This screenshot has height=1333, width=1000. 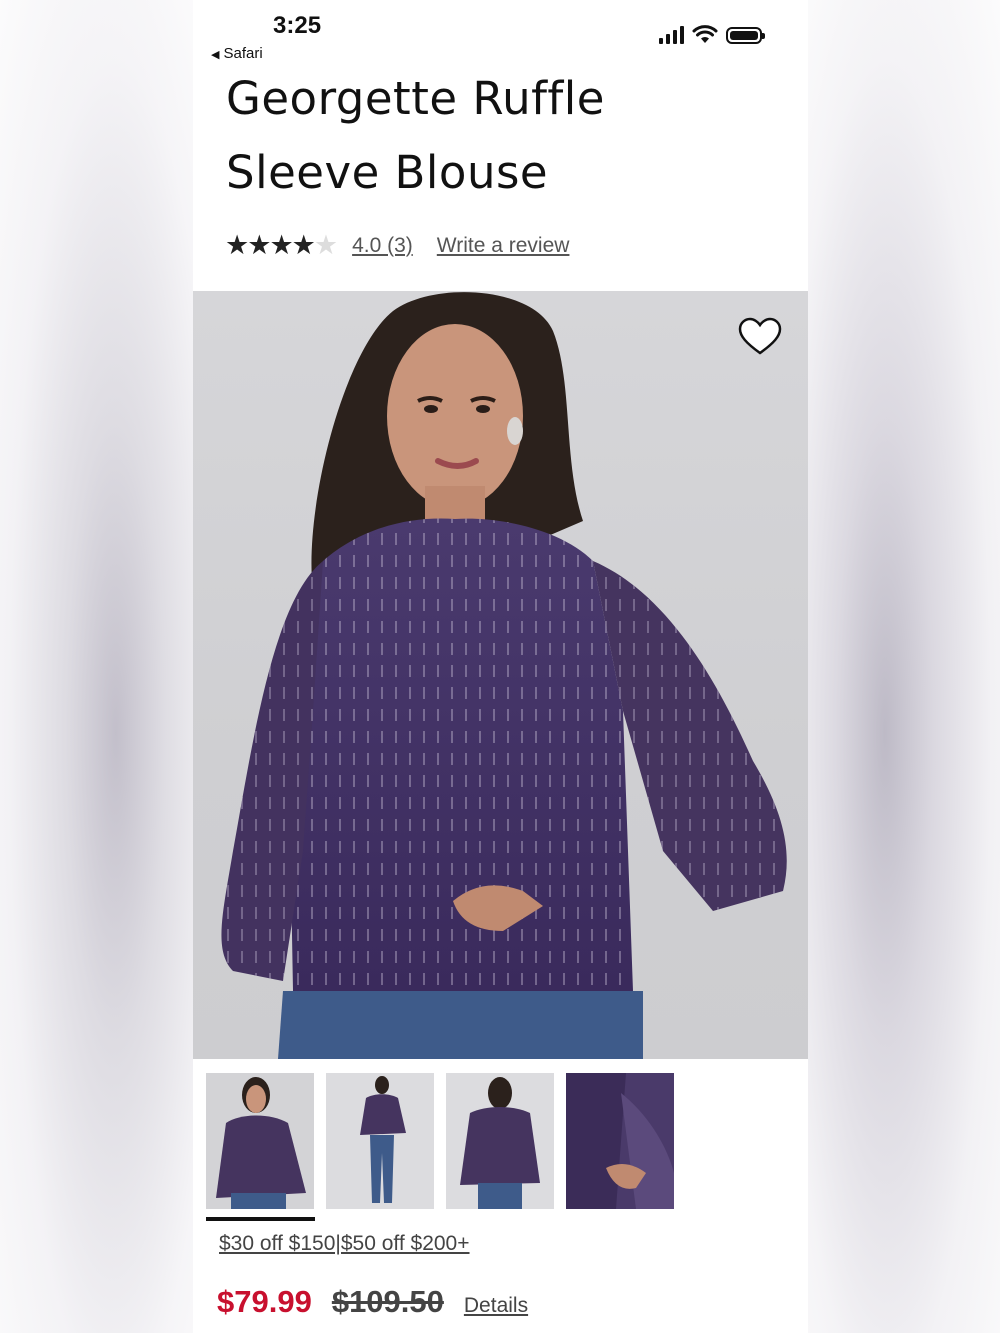 I want to click on thumbnail-full-length-view, so click(x=380, y=1141).